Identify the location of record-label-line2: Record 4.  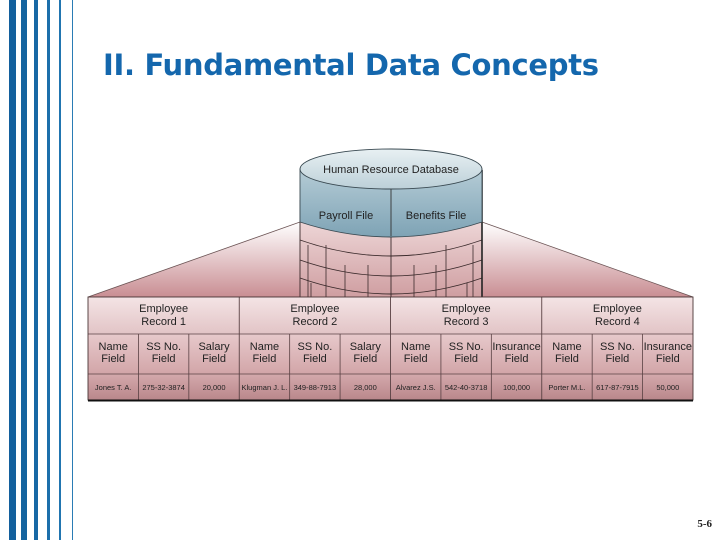
(617, 322).